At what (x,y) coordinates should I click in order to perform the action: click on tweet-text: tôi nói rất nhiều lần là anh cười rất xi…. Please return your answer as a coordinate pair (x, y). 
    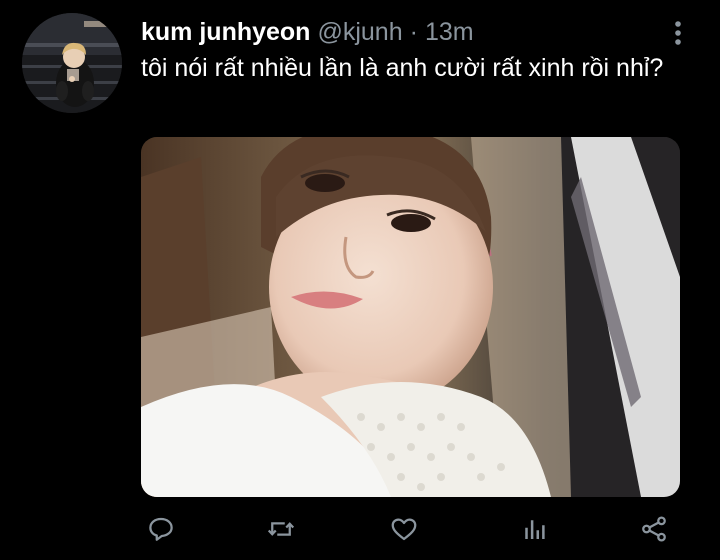
    Looking at the image, I should click on (402, 68).